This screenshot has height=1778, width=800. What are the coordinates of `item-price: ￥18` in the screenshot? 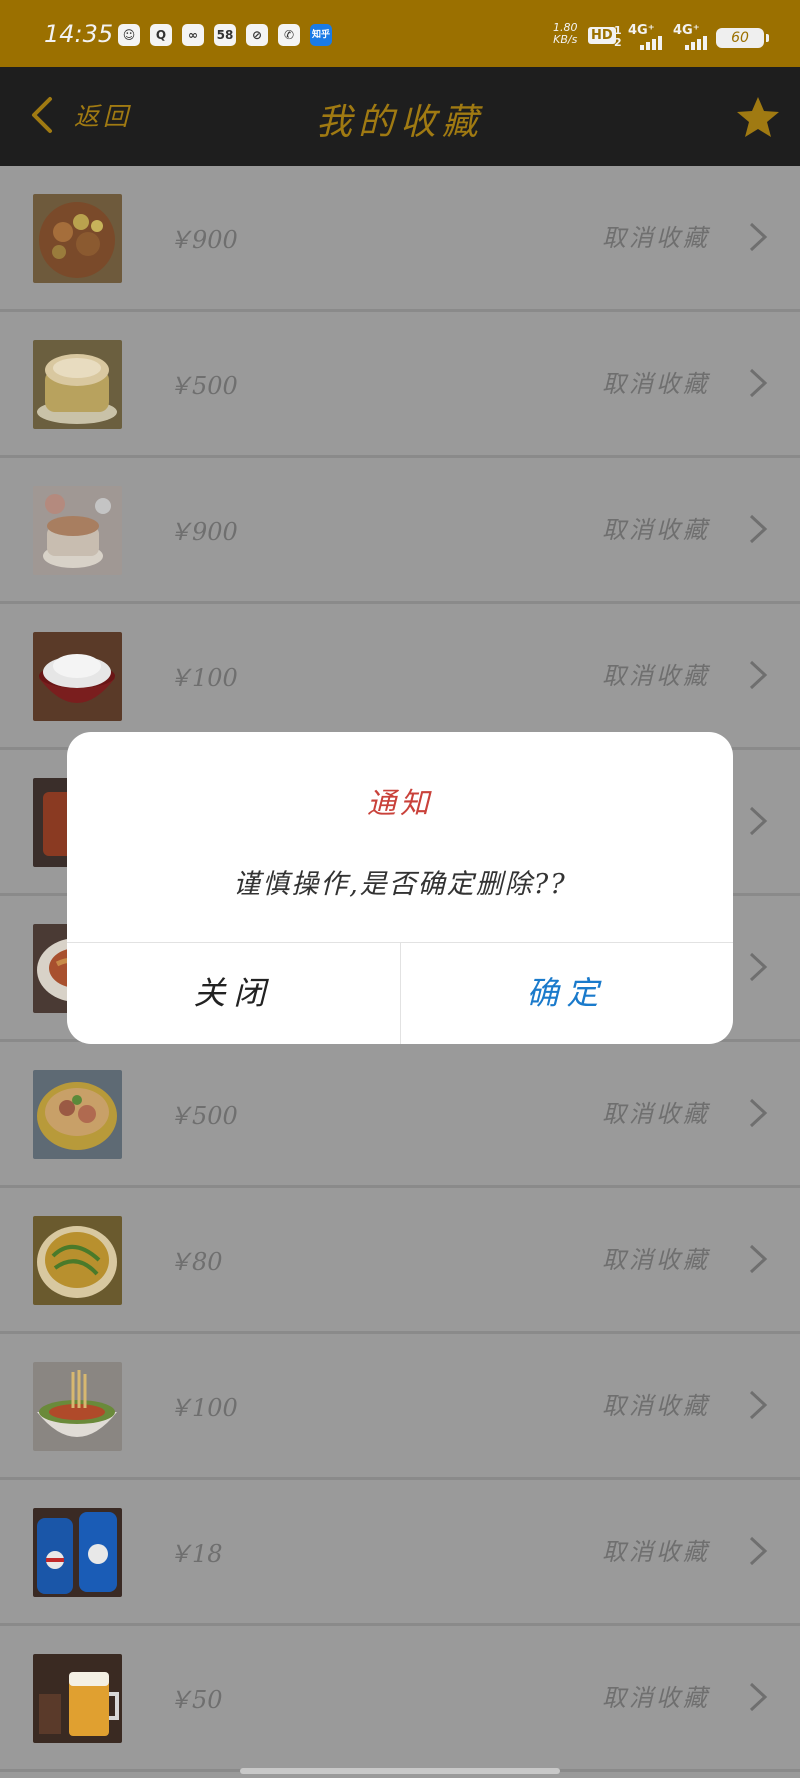 It's located at (195, 1554).